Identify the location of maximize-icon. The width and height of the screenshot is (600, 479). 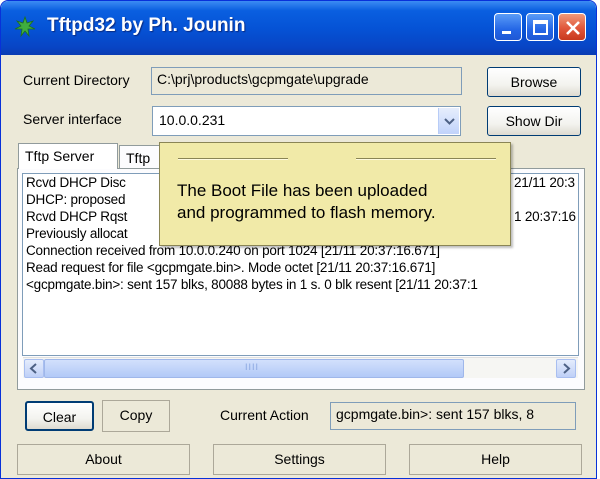
(540, 27).